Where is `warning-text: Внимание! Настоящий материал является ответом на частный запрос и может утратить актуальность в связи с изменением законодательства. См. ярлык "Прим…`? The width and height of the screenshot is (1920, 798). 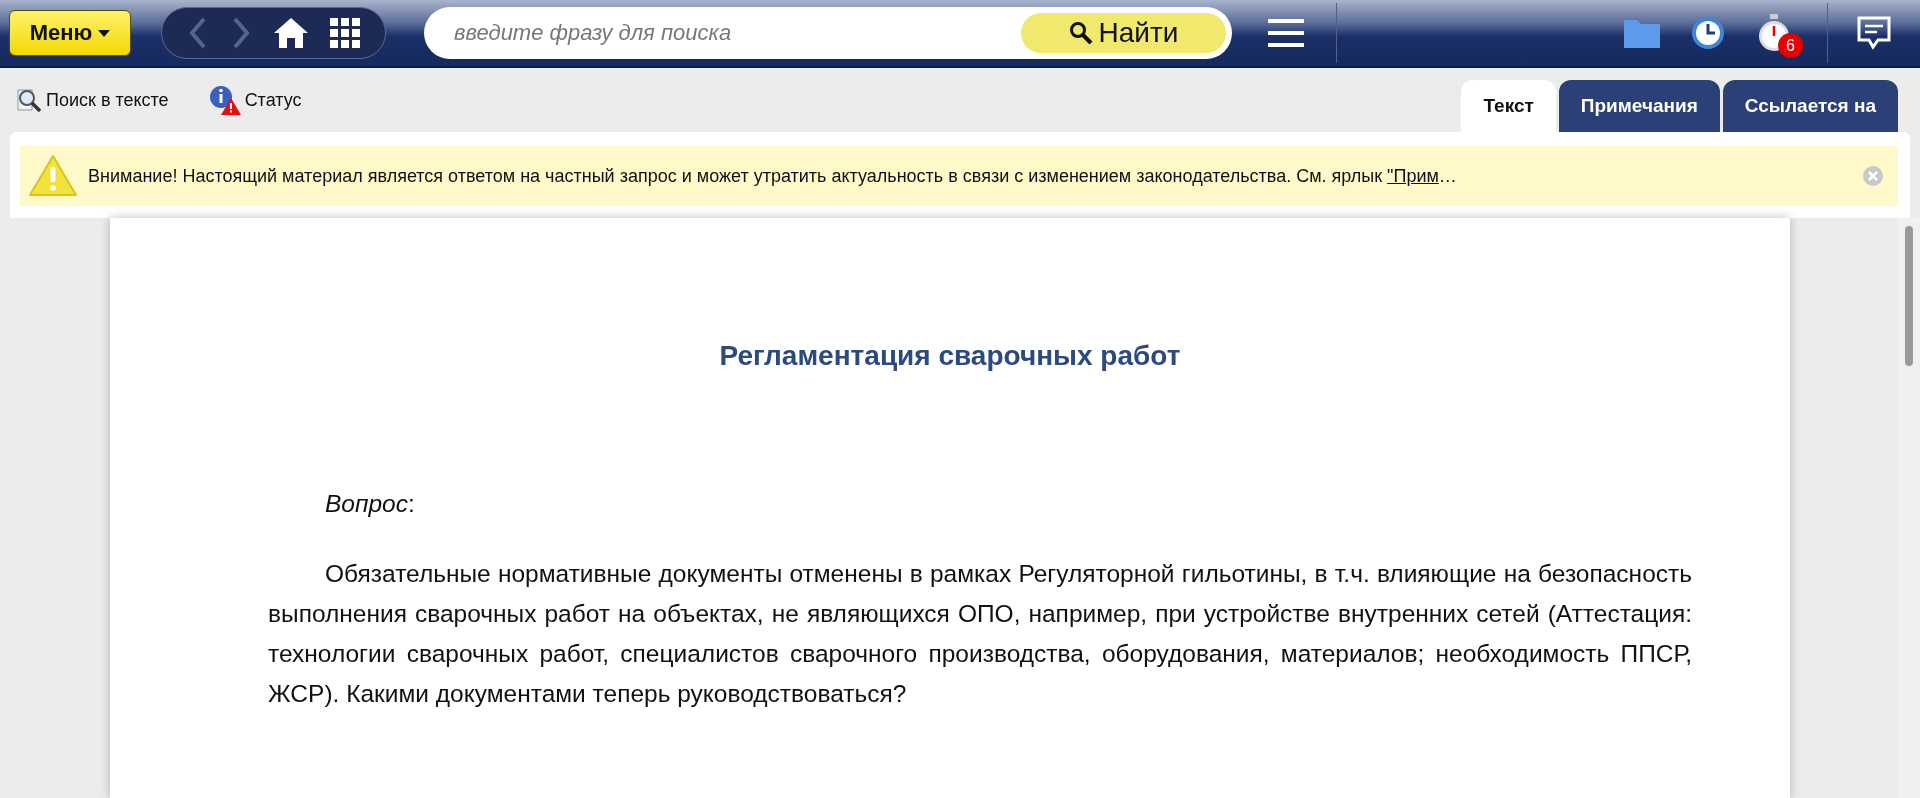 warning-text: Внимание! Настоящий материал является ответом на частный запрос и может утратить актуальность в связи с изменением законодательства. См. ярлык "Прим… is located at coordinates (772, 176).